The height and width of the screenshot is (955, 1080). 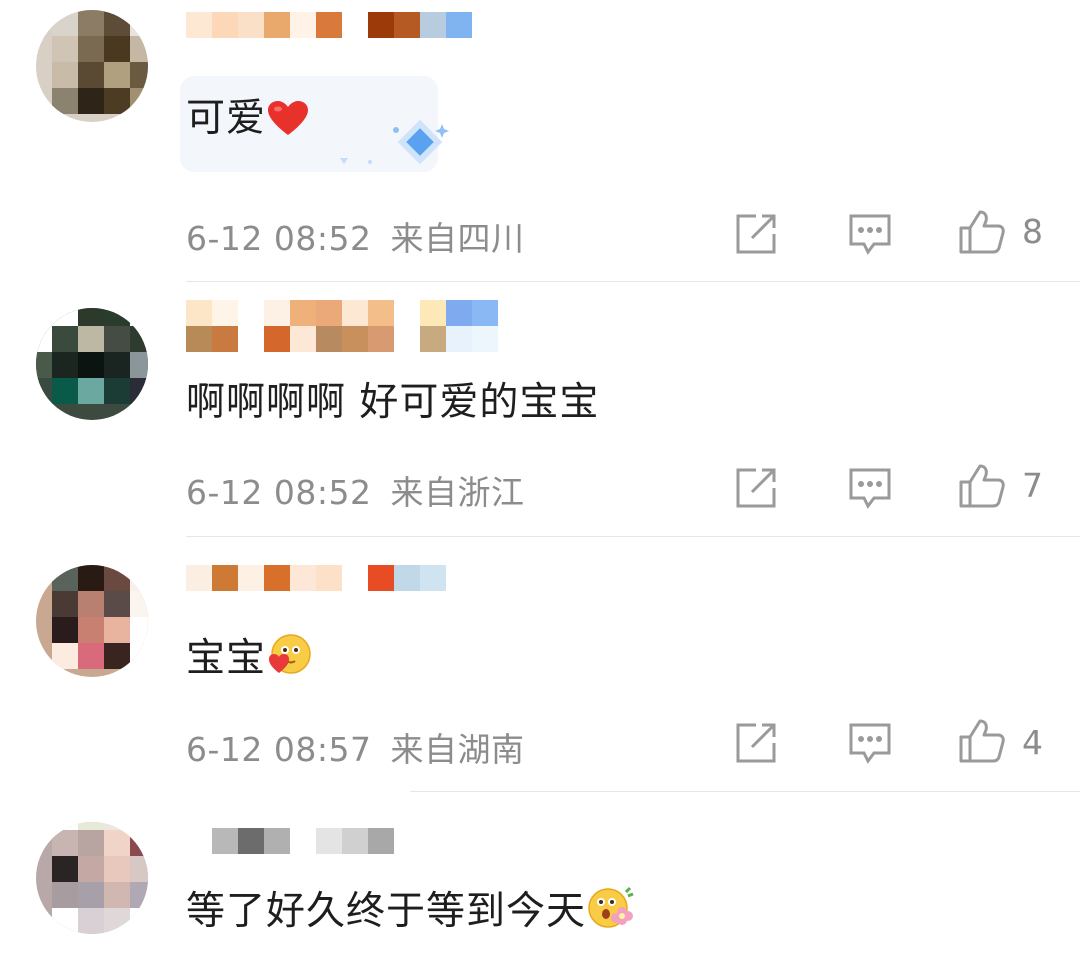 What do you see at coordinates (611, 914) in the screenshot?
I see `flower-face-icon` at bounding box center [611, 914].